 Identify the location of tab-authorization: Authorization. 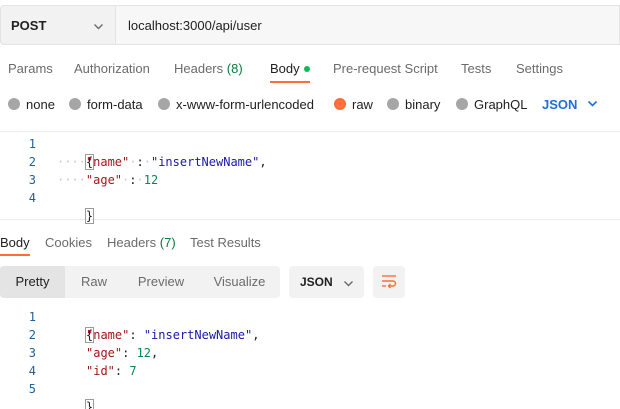
(112, 69).